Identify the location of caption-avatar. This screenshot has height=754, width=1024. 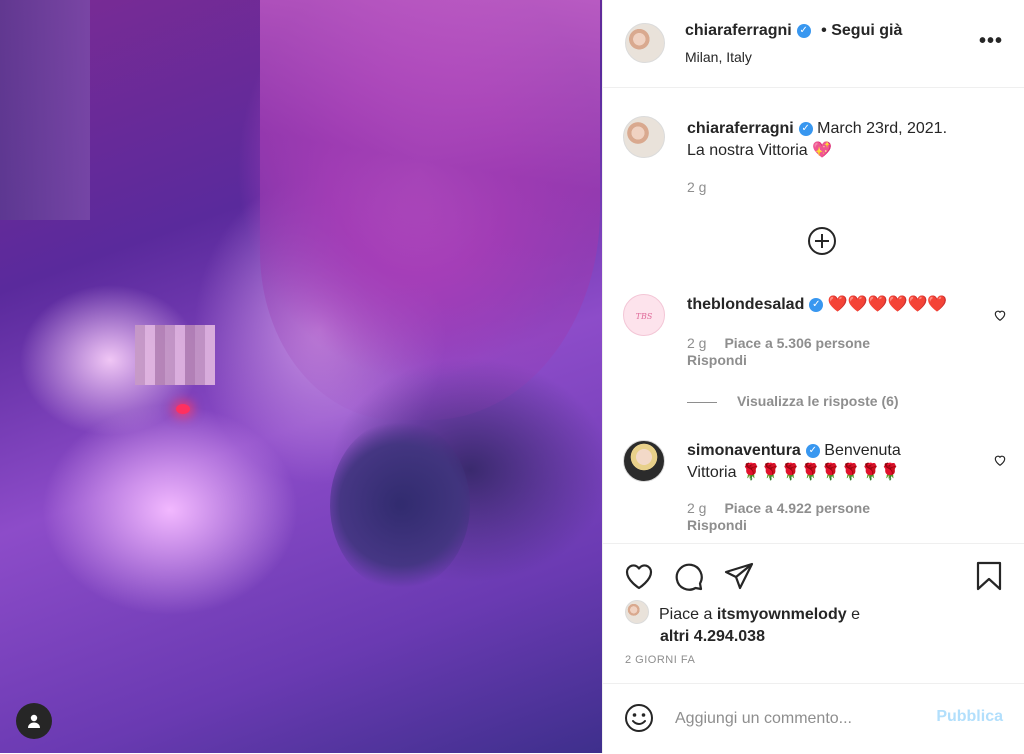
(644, 137).